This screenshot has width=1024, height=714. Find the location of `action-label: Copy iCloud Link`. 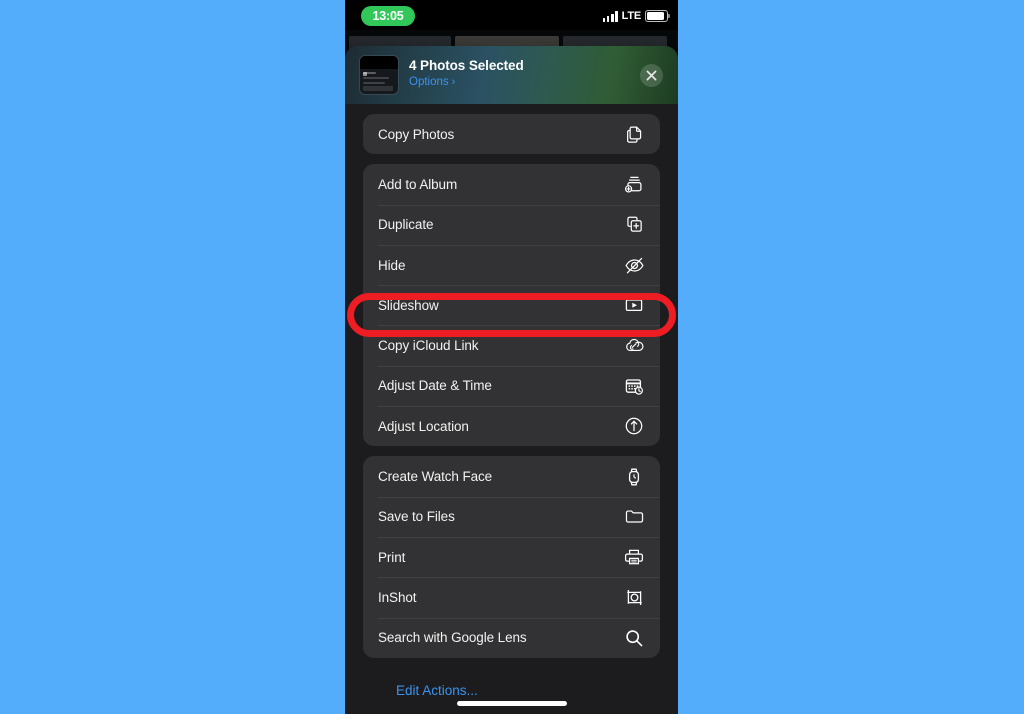

action-label: Copy iCloud Link is located at coordinates (428, 346).